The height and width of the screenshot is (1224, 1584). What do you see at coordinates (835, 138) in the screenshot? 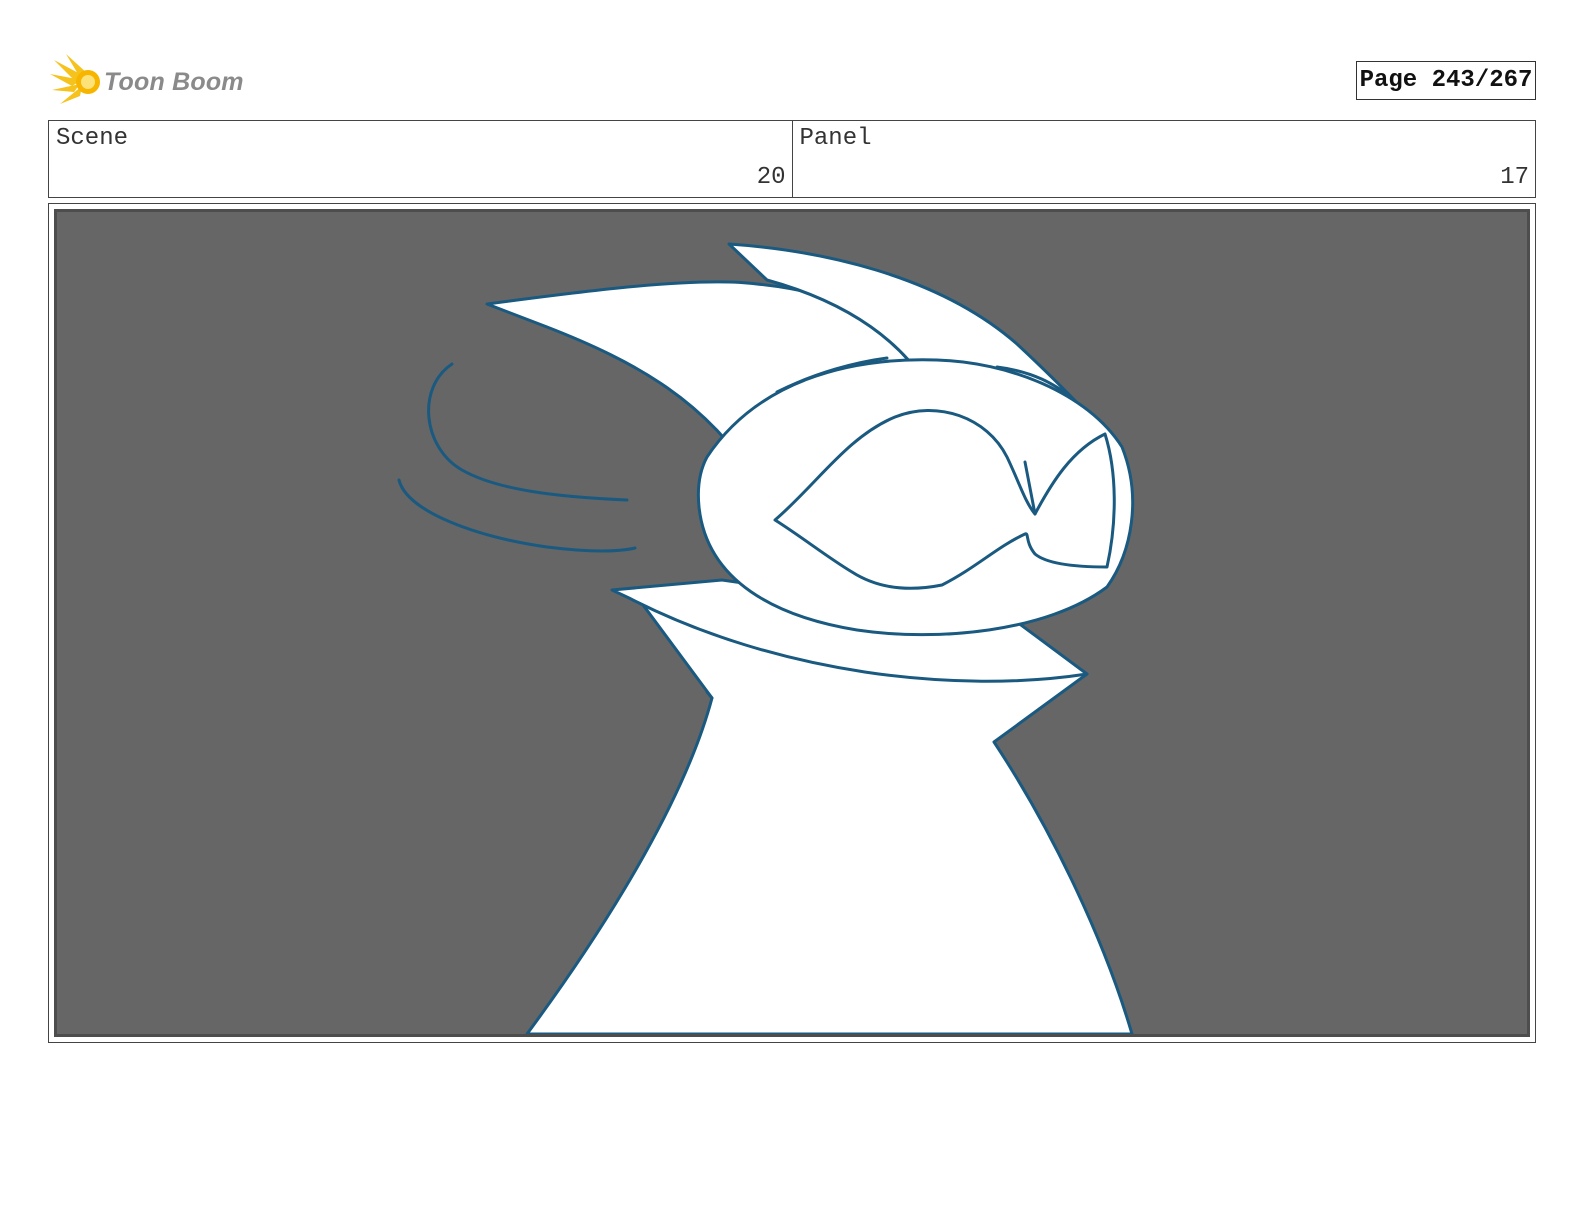
I see `panel-label: Panel` at bounding box center [835, 138].